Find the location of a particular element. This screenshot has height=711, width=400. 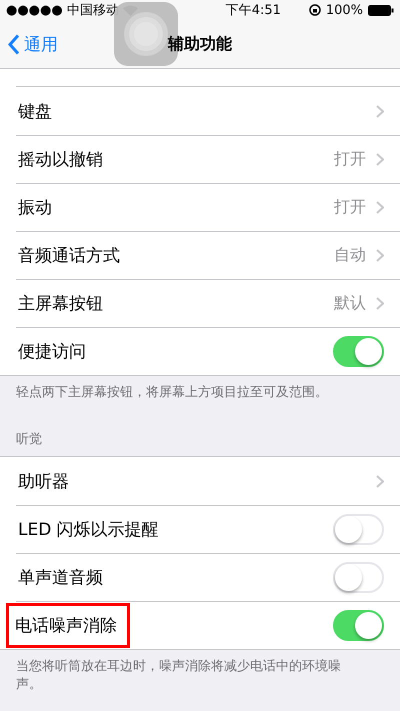

row-label: 音频通话方式 is located at coordinates (69, 256).